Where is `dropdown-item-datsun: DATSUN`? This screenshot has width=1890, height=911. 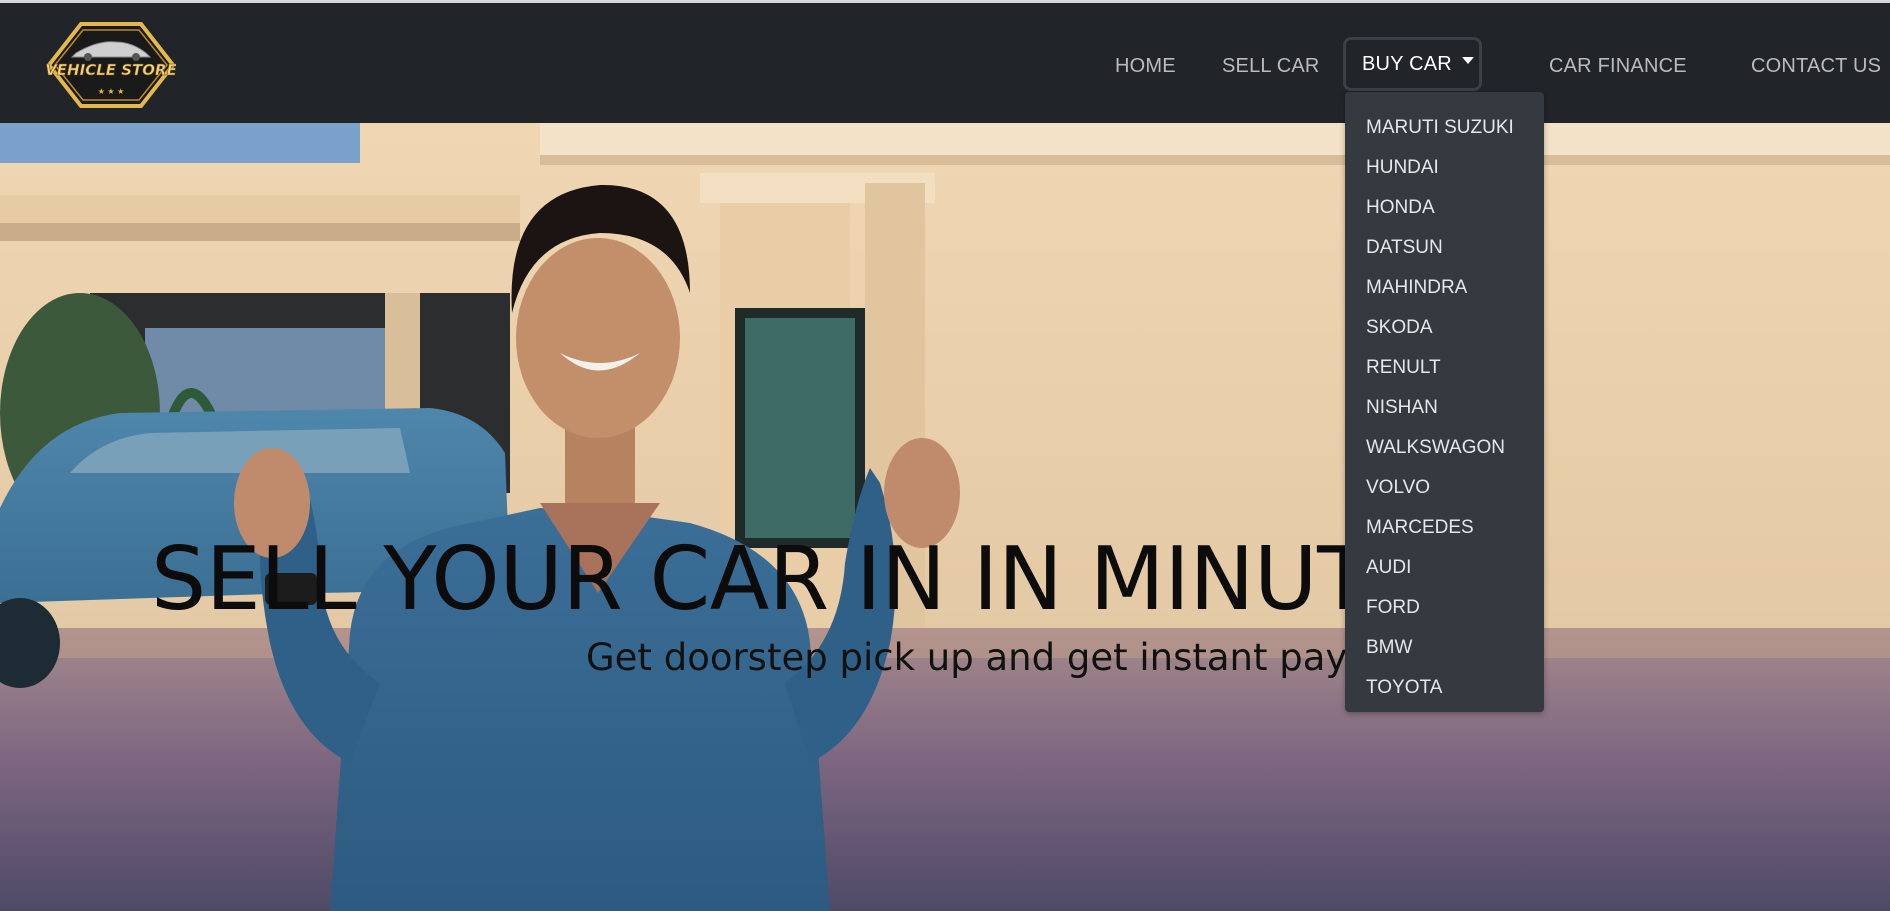 dropdown-item-datsun: DATSUN is located at coordinates (1444, 248).